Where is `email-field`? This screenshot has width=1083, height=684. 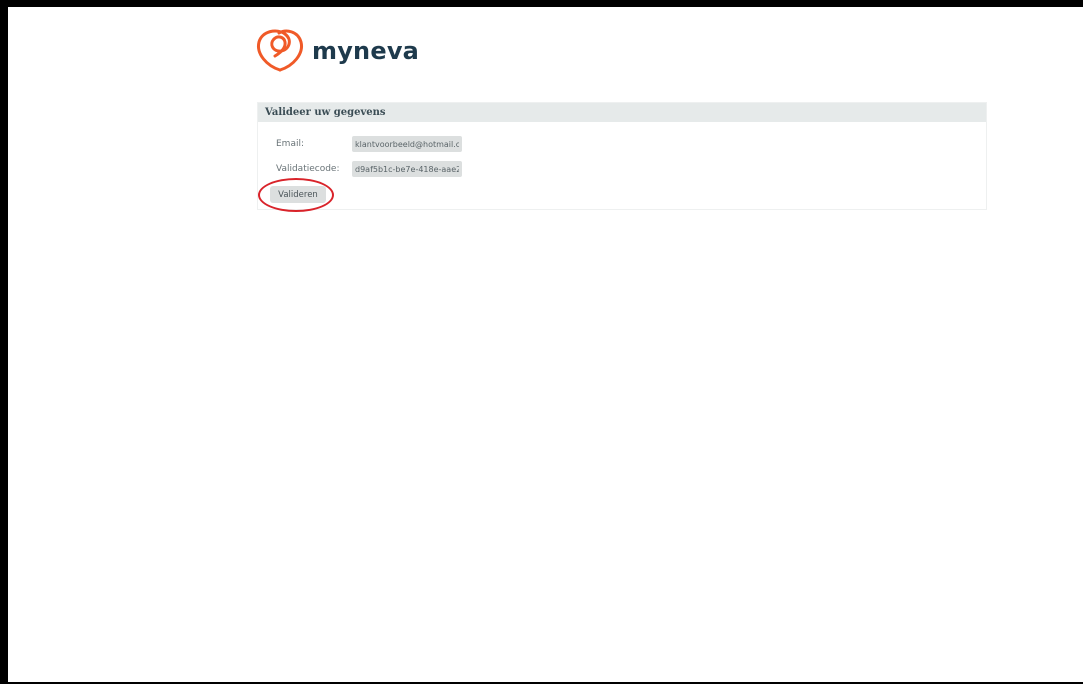
email-field is located at coordinates (407, 144).